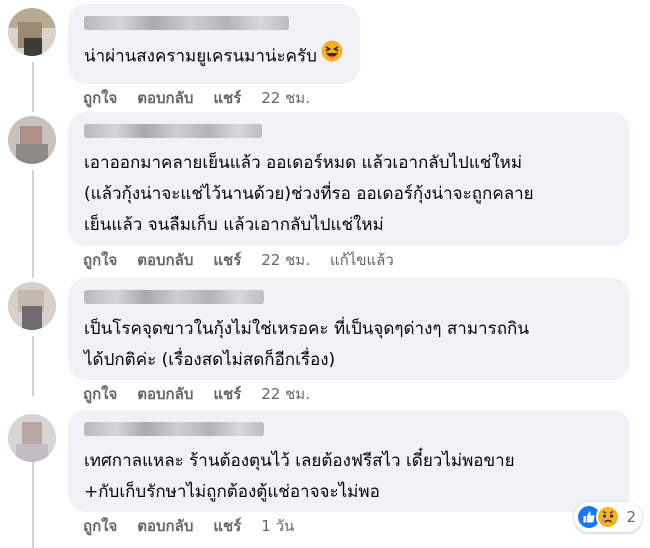 The image size is (650, 548). I want to click on sad-icon, so click(608, 517).